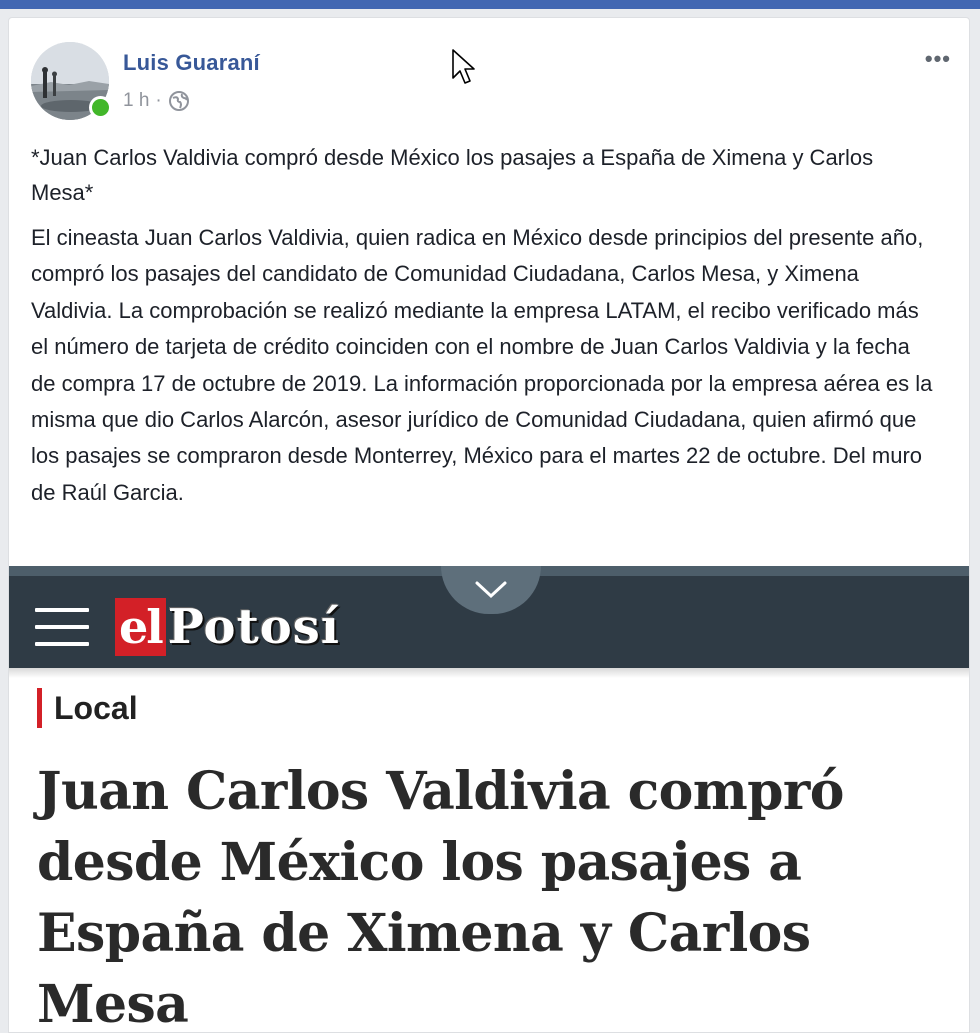  Describe the element at coordinates (490, 4) in the screenshot. I see `facebook-top-bar` at that location.